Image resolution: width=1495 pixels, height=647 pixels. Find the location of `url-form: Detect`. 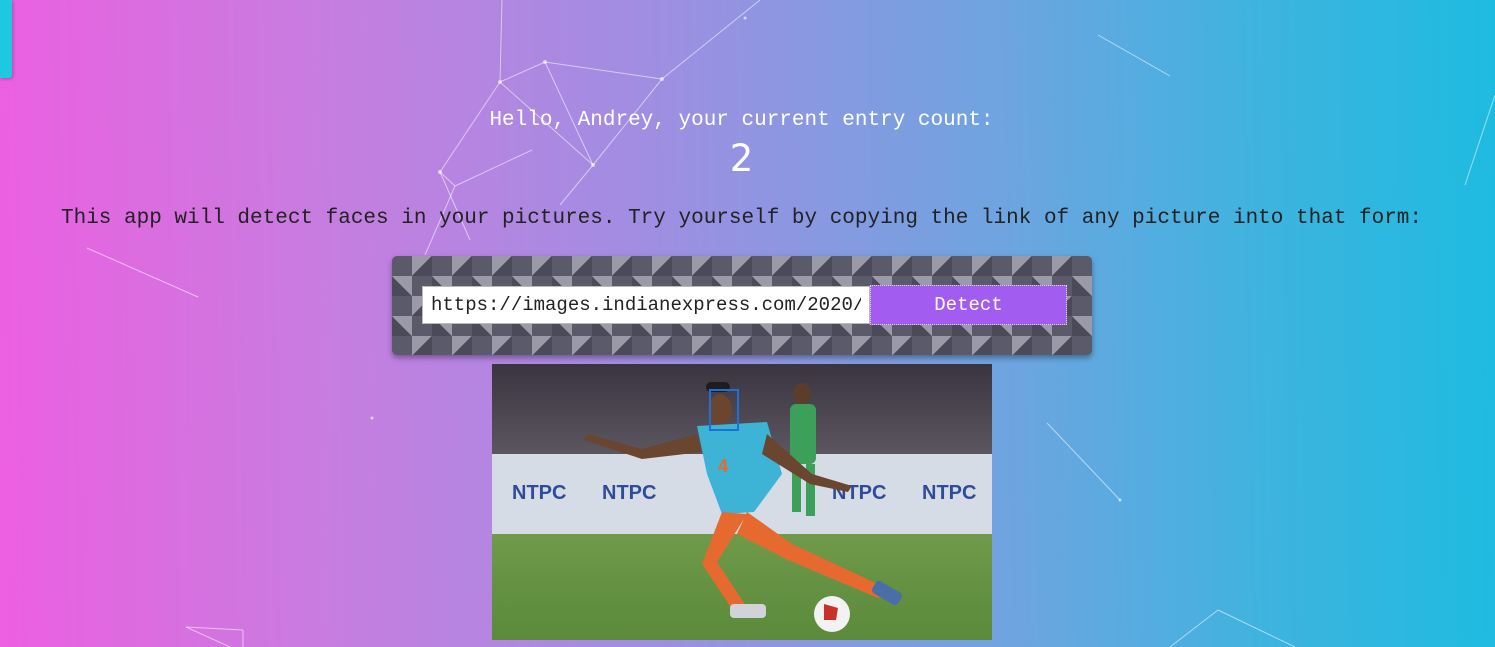

url-form: Detect is located at coordinates (742, 305).